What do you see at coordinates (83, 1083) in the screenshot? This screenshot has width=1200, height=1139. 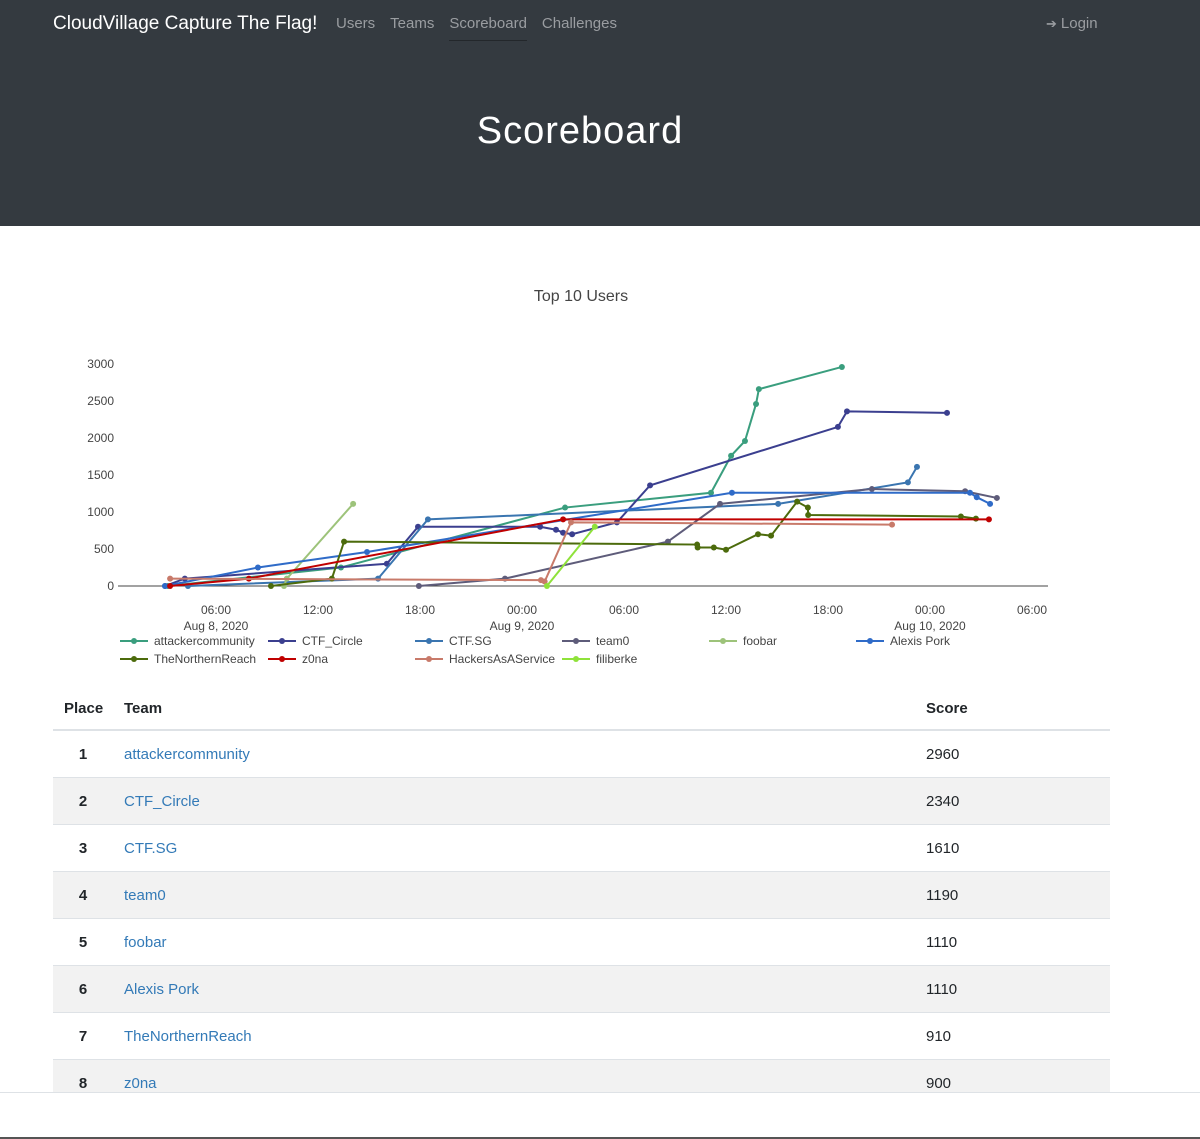 I see `row-place: 8` at bounding box center [83, 1083].